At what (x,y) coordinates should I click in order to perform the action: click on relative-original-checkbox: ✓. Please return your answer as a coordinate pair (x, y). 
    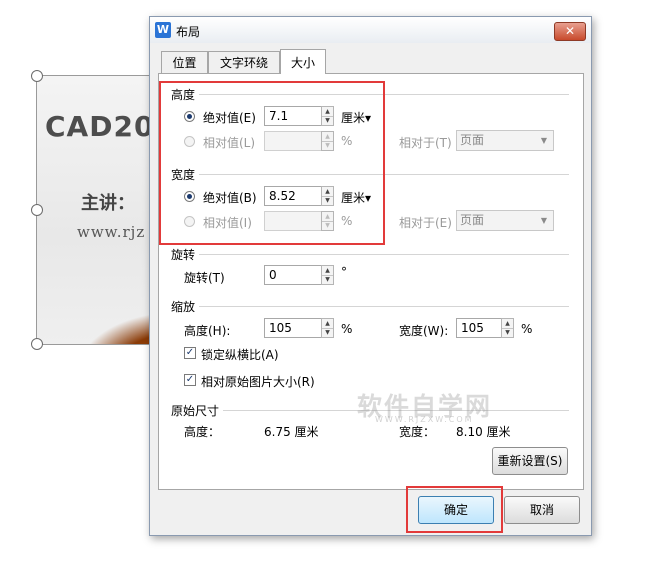
    Looking at the image, I should click on (190, 380).